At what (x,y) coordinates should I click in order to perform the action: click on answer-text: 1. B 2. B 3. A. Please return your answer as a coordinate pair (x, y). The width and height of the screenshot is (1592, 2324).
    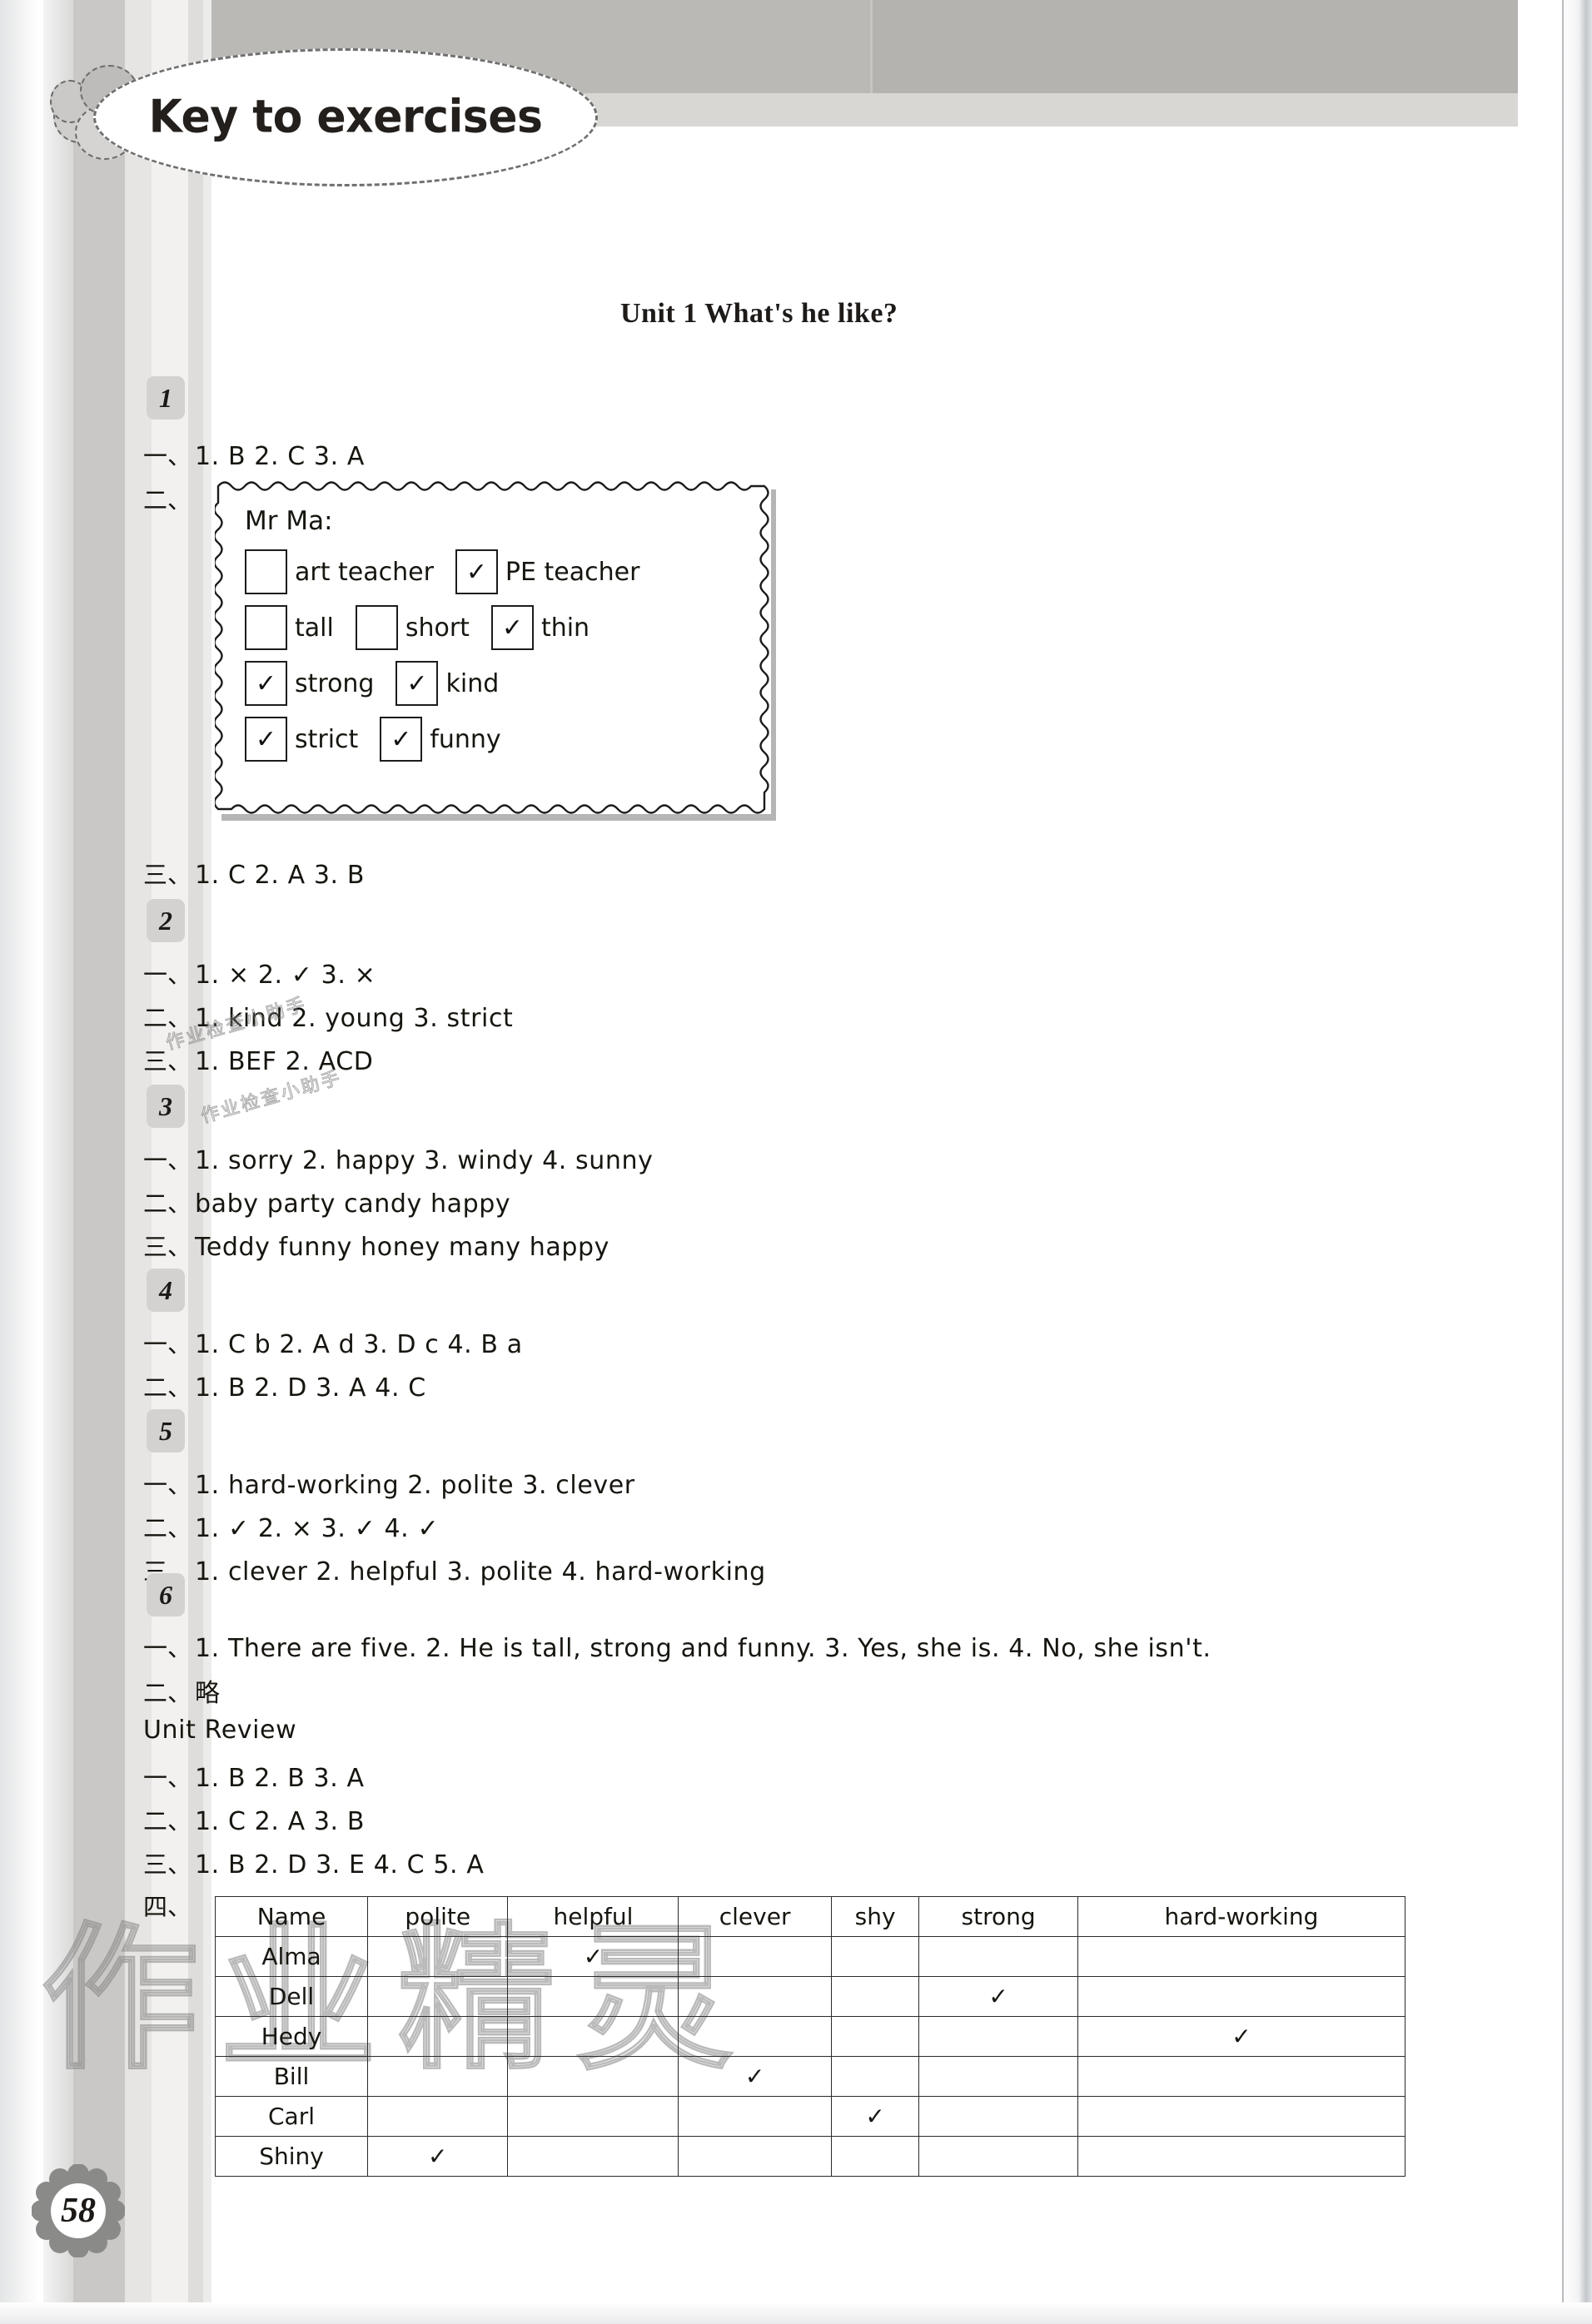
    Looking at the image, I should click on (280, 1778).